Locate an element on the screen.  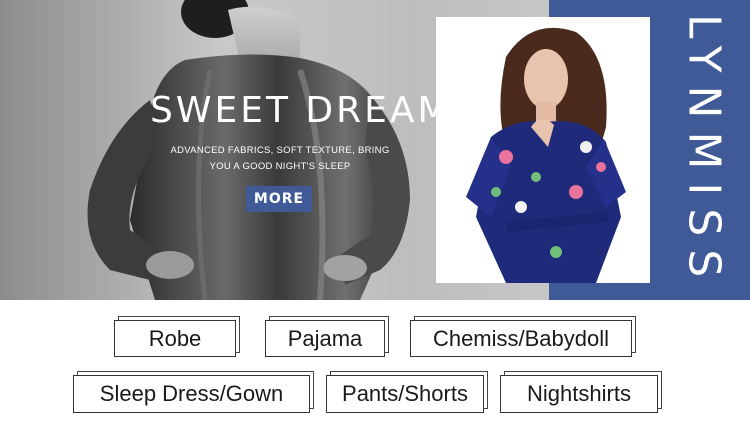
category-robe: Robe is located at coordinates (177, 336).